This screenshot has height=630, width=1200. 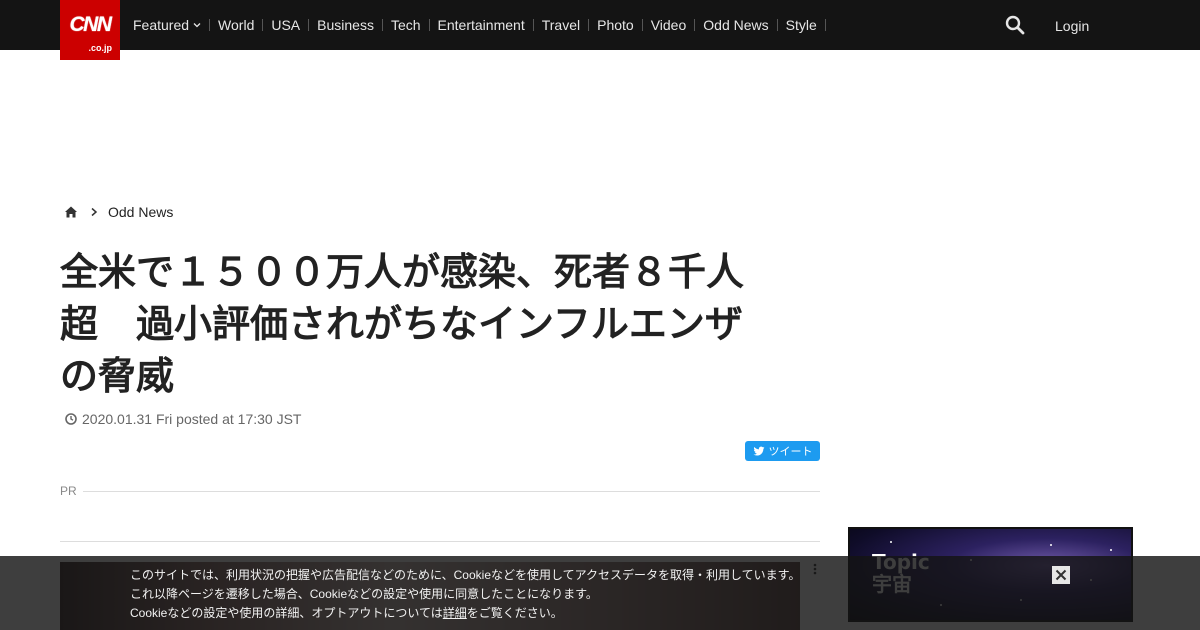 I want to click on cnn-logo: CNN .co.jp, so click(x=90, y=30).